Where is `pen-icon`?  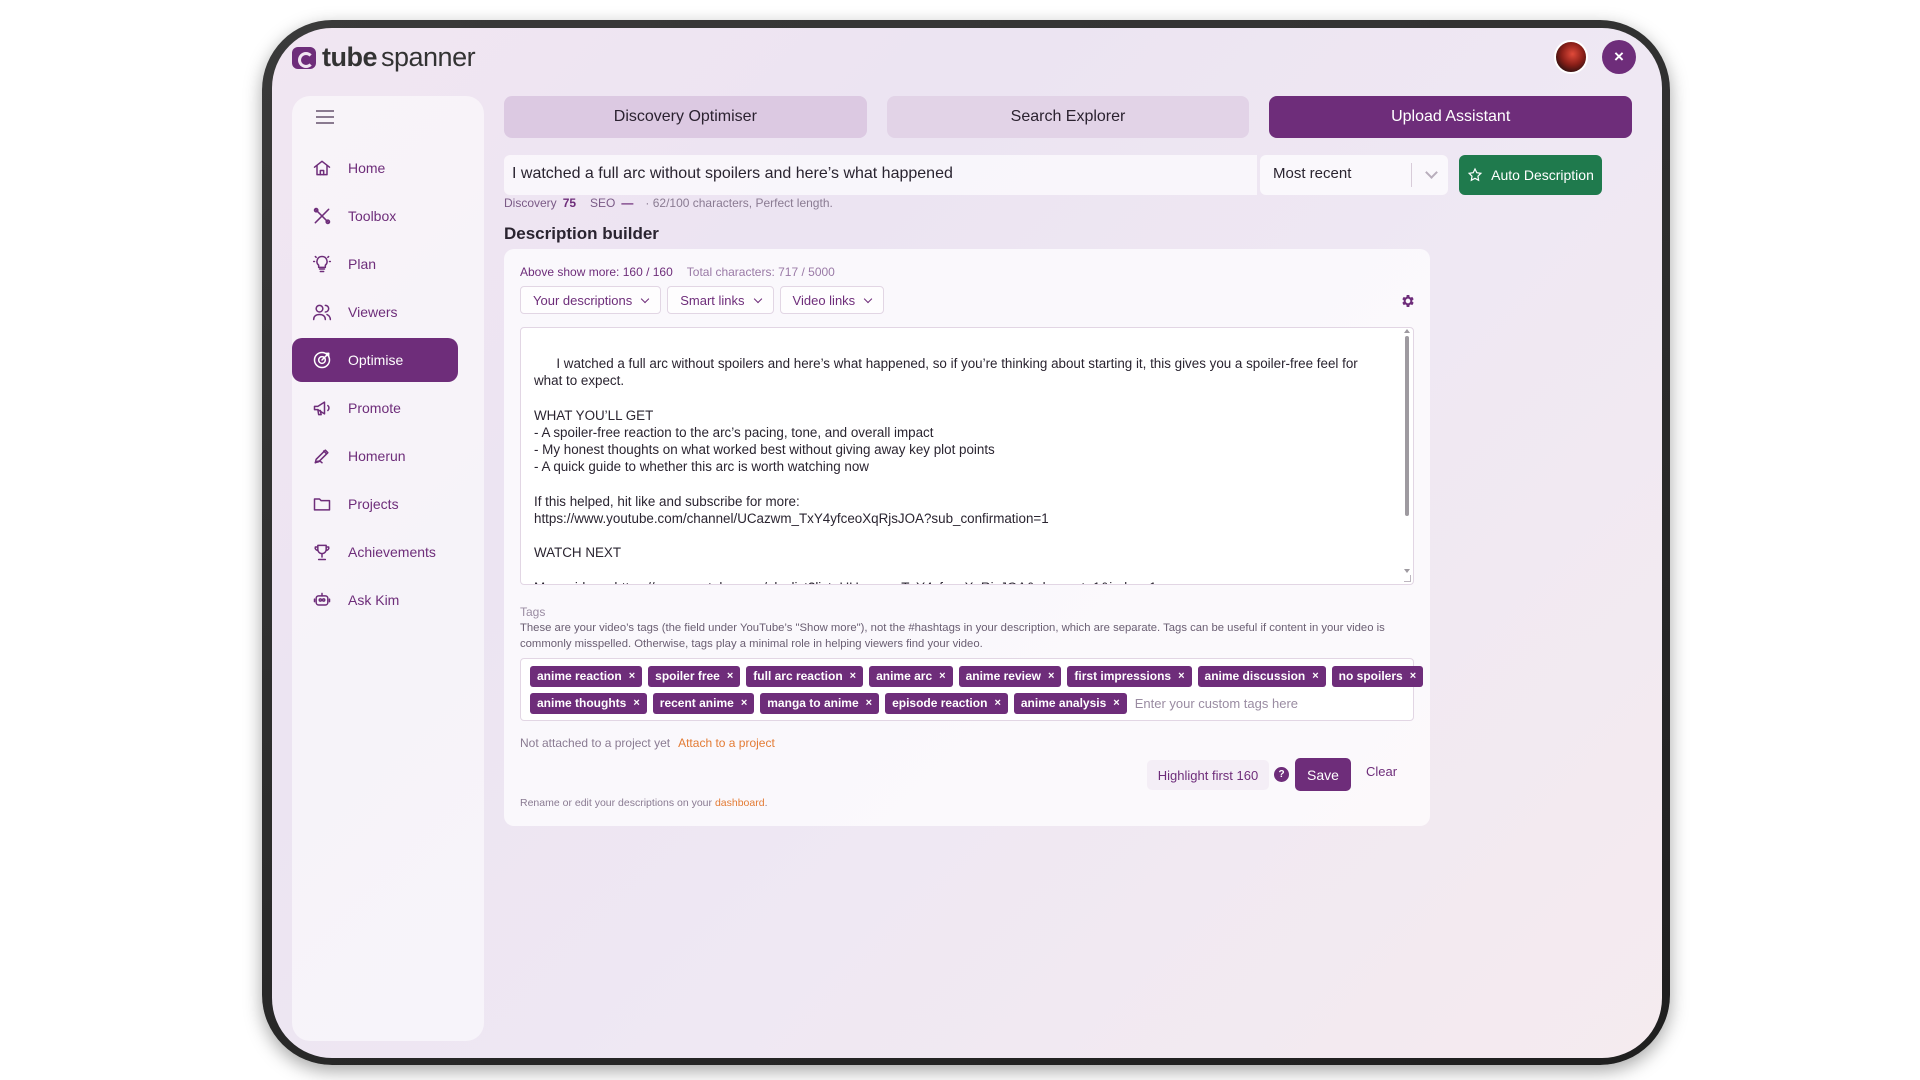 pen-icon is located at coordinates (322, 456).